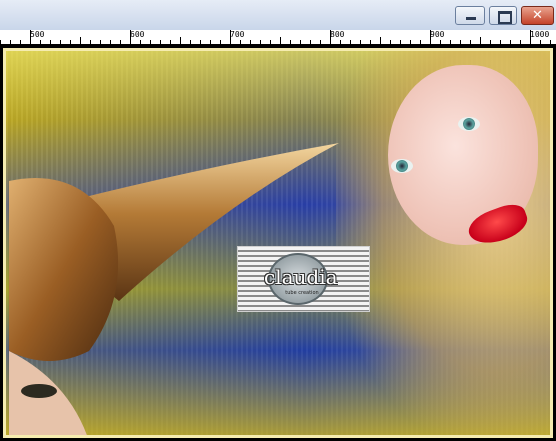 Image resolution: width=556 pixels, height=441 pixels. I want to click on ruler-label: 700, so click(237, 34).